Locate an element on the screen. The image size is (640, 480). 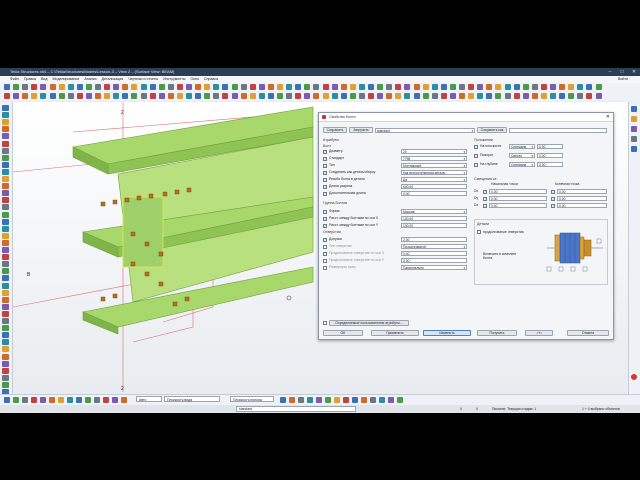
connect-checkbox: ✓ is located at coordinates (325, 172).